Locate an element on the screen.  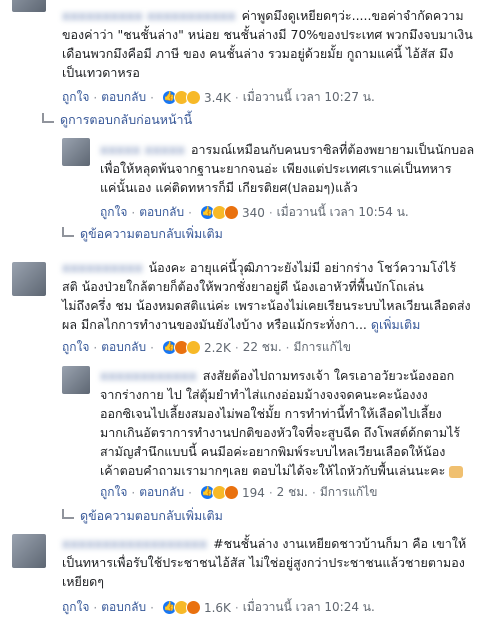
reaction-count: 1.6K is located at coordinates (217, 608).